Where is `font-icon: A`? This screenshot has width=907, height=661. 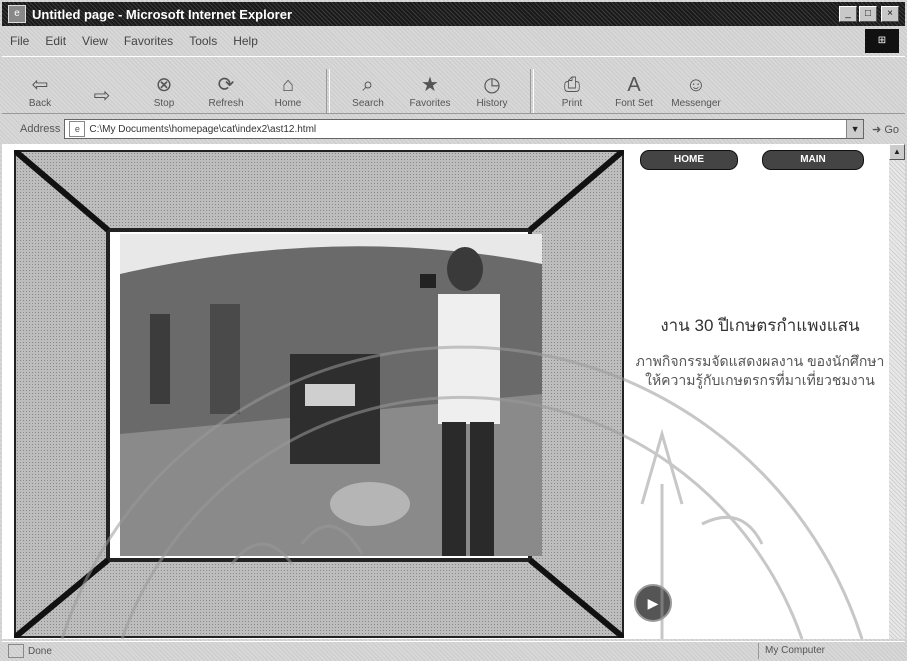
font-icon: A is located at coordinates (634, 85).